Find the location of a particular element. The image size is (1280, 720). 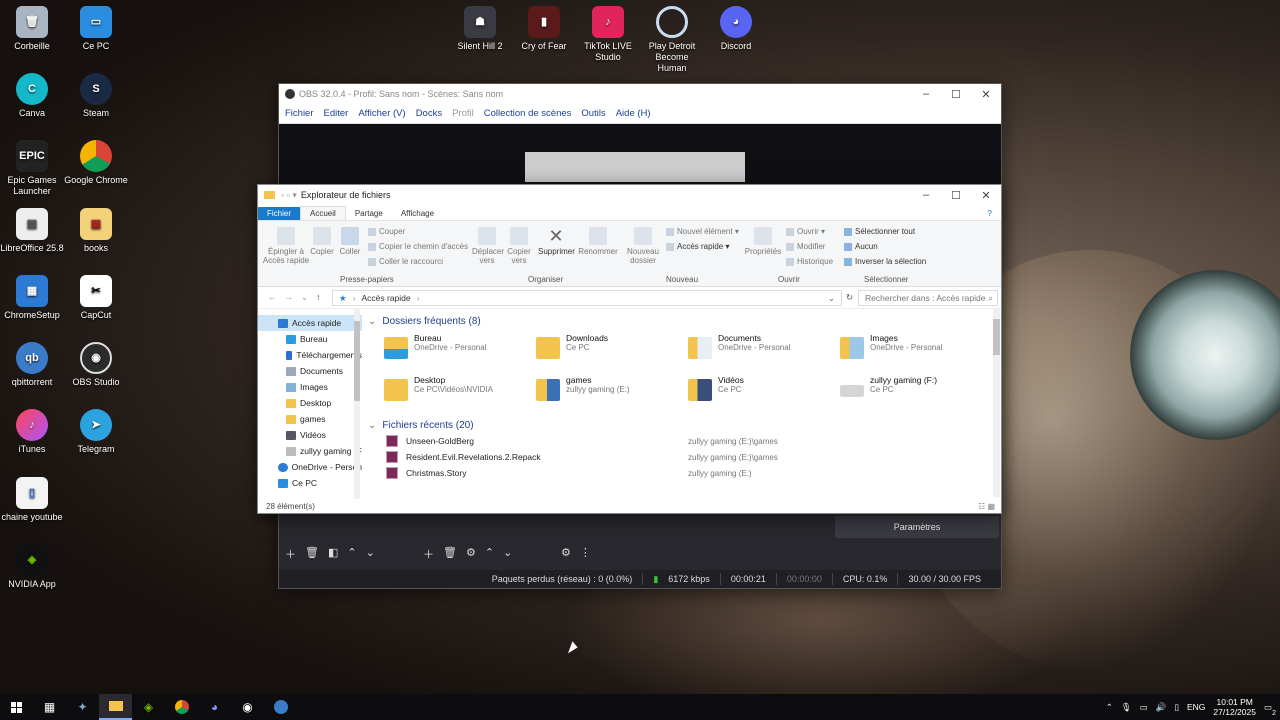

menu-docks: Docks is located at coordinates (429, 113).